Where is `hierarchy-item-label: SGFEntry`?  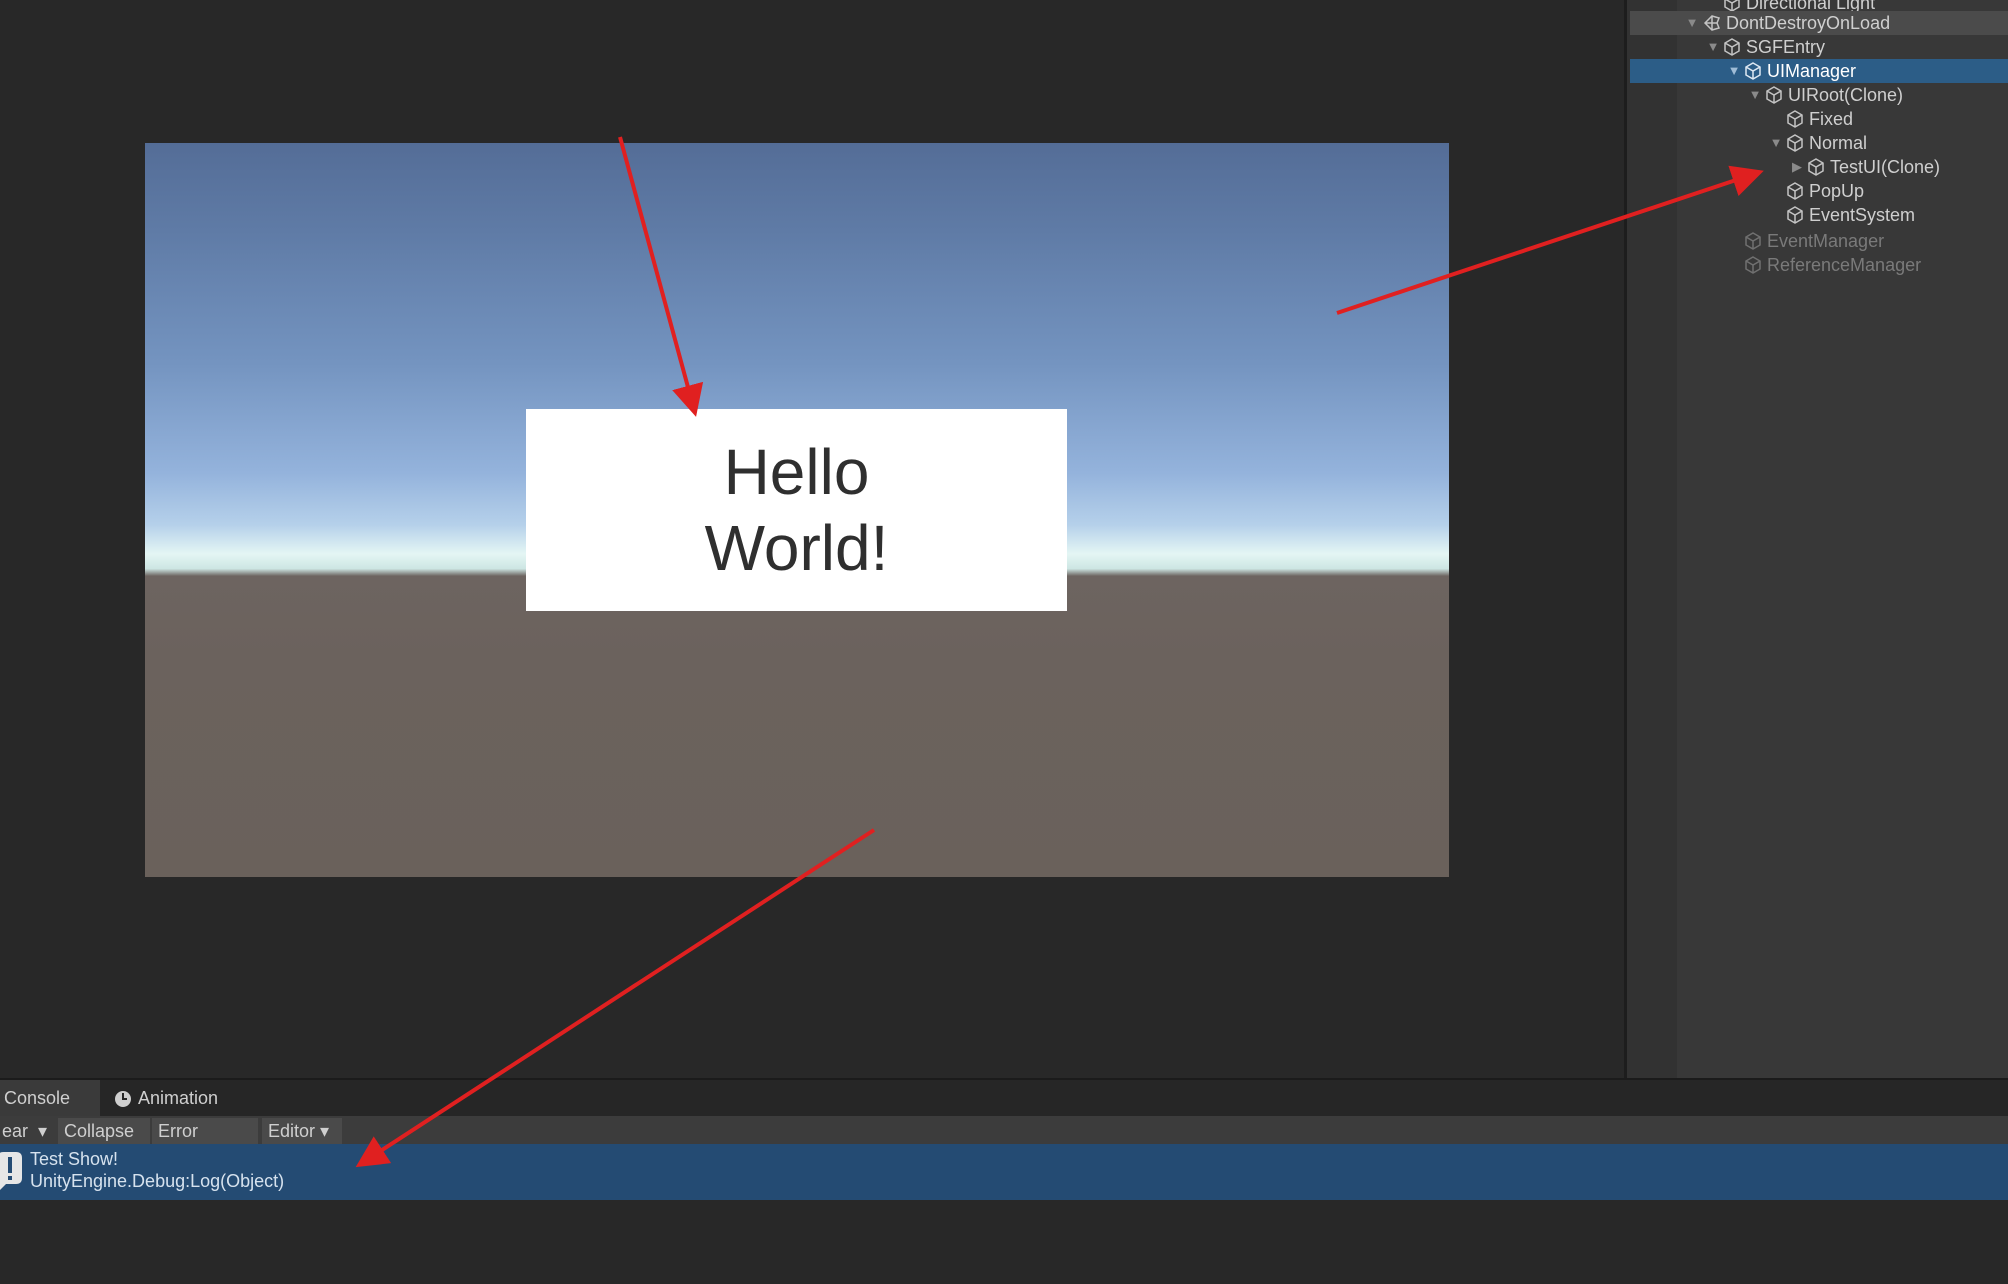 hierarchy-item-label: SGFEntry is located at coordinates (1786, 47).